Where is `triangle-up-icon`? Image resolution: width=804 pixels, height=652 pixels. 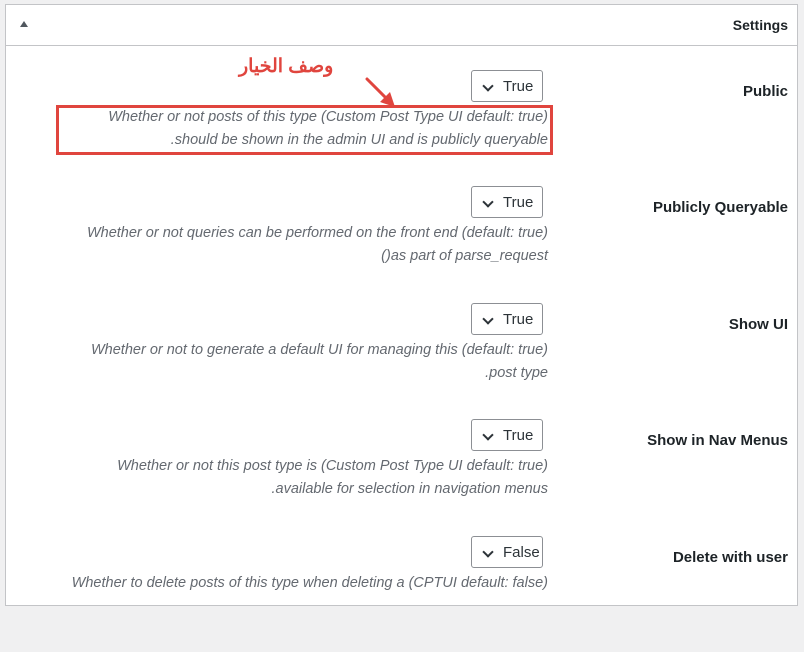 triangle-up-icon is located at coordinates (24, 24).